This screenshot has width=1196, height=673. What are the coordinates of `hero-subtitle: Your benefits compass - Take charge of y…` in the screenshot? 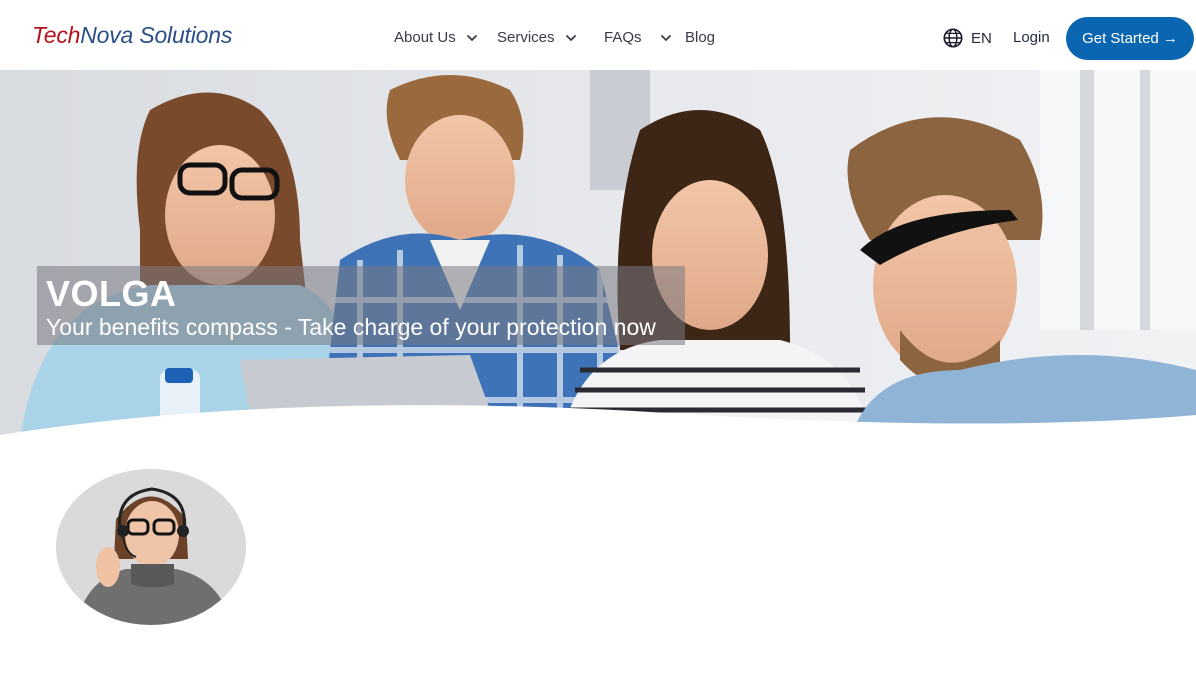 It's located at (351, 327).